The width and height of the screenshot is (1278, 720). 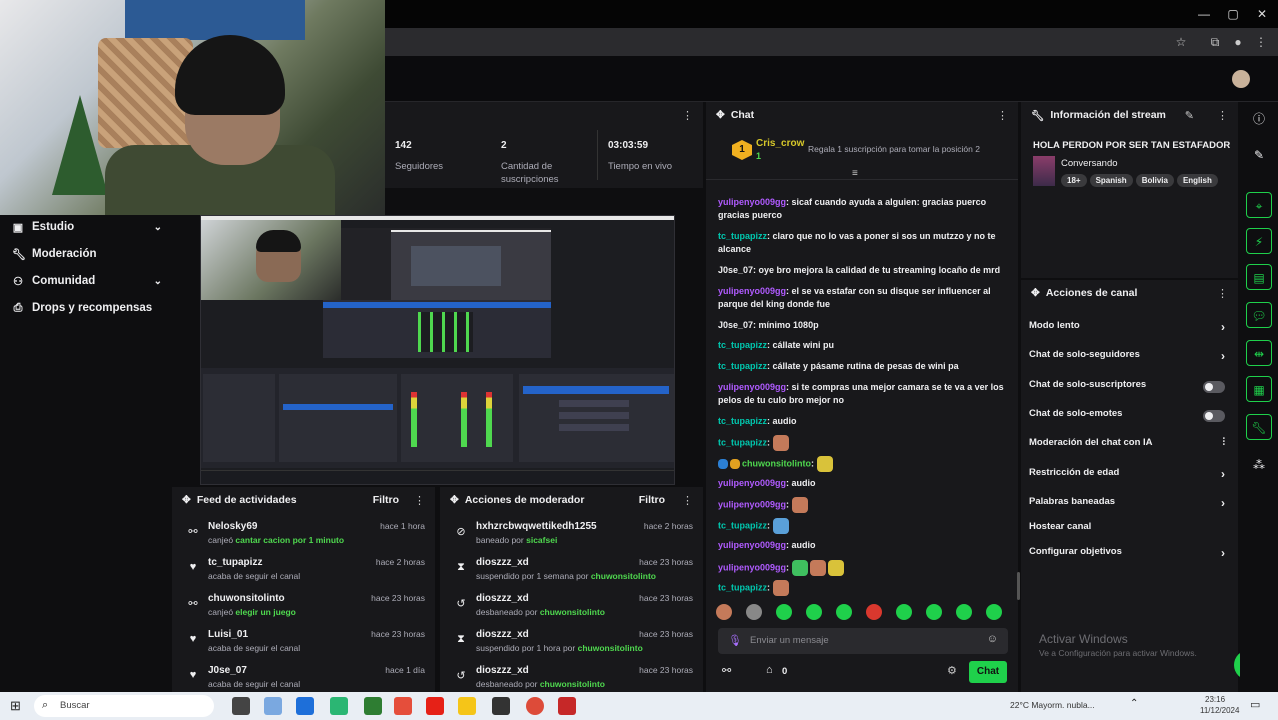 What do you see at coordinates (541, 540) in the screenshot?
I see `row-detail-highlight: sicafsei` at bounding box center [541, 540].